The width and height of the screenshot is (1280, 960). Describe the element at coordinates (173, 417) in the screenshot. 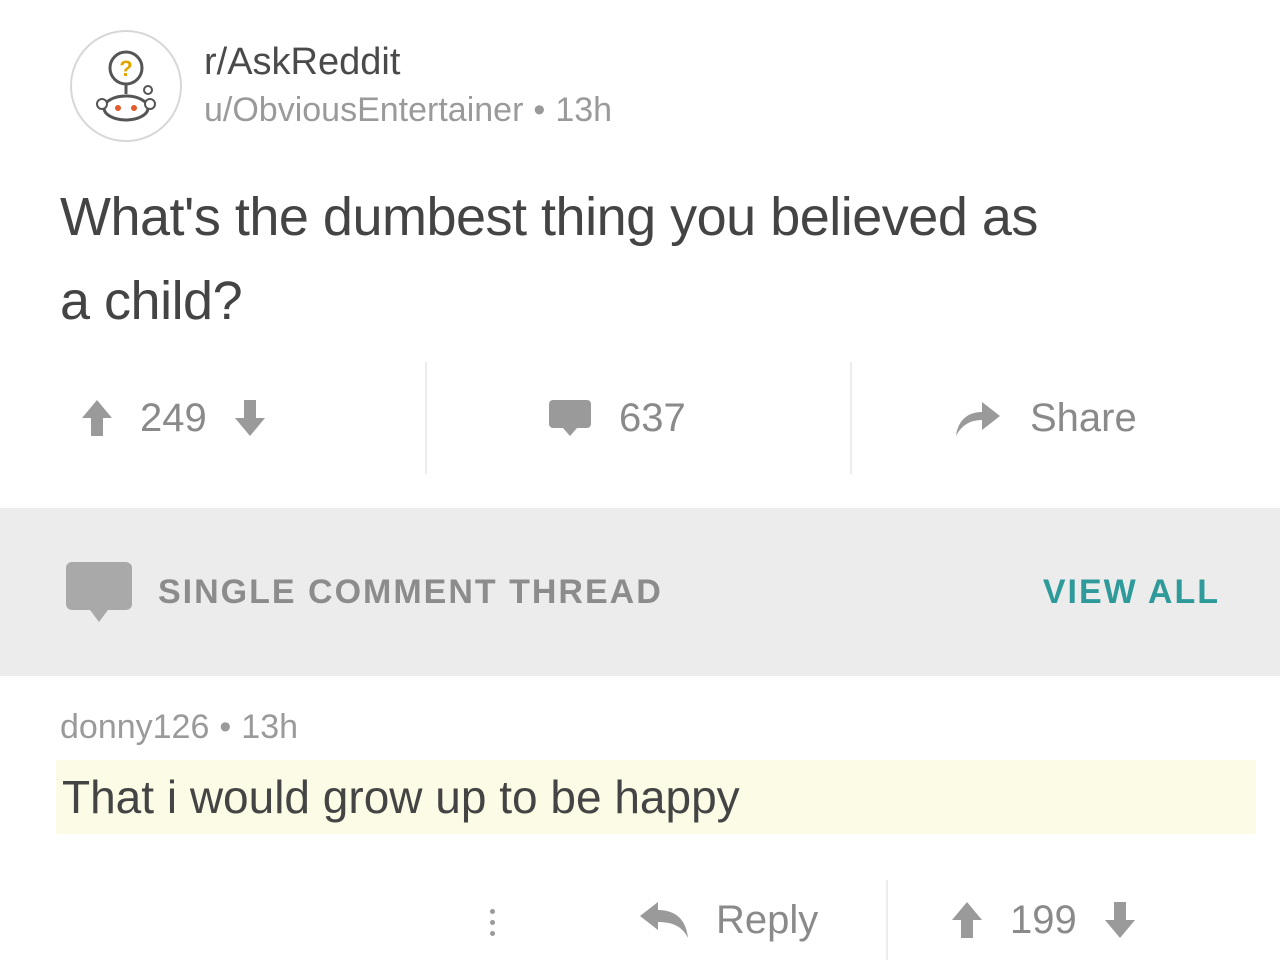

I see `post-vote-count: 249` at that location.